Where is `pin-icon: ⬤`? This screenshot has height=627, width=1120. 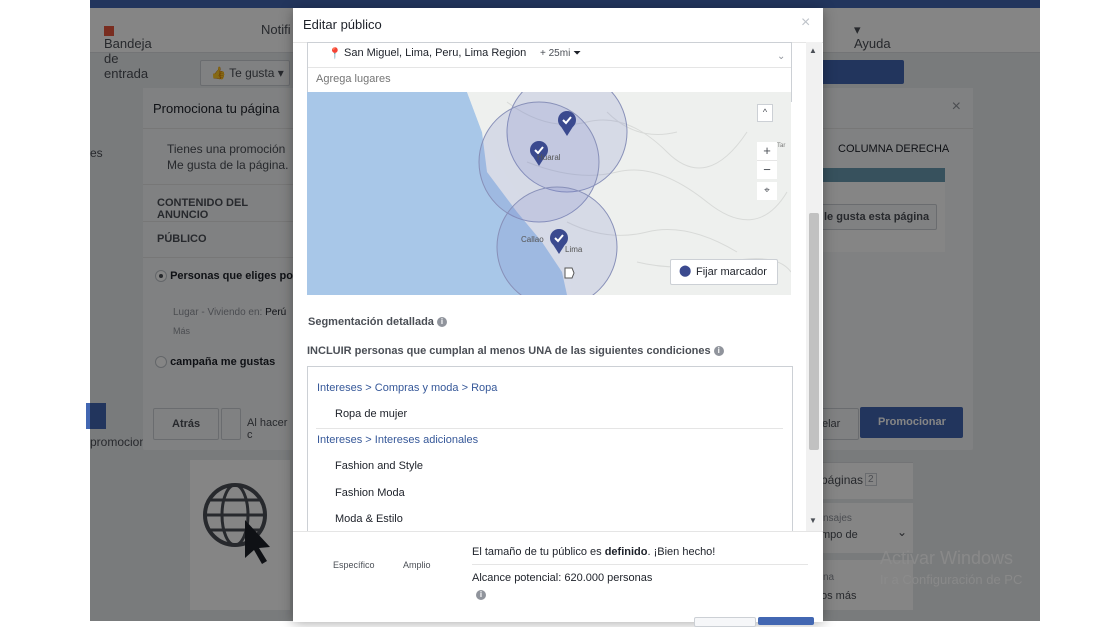
pin-icon: ⬤ is located at coordinates (685, 271).